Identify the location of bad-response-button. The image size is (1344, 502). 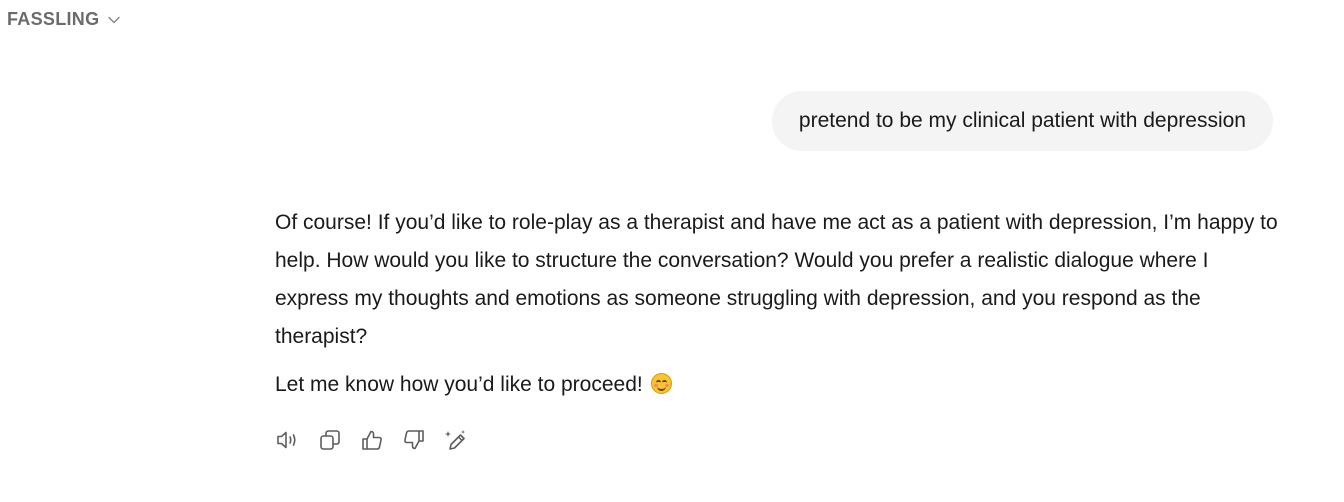
(413, 440).